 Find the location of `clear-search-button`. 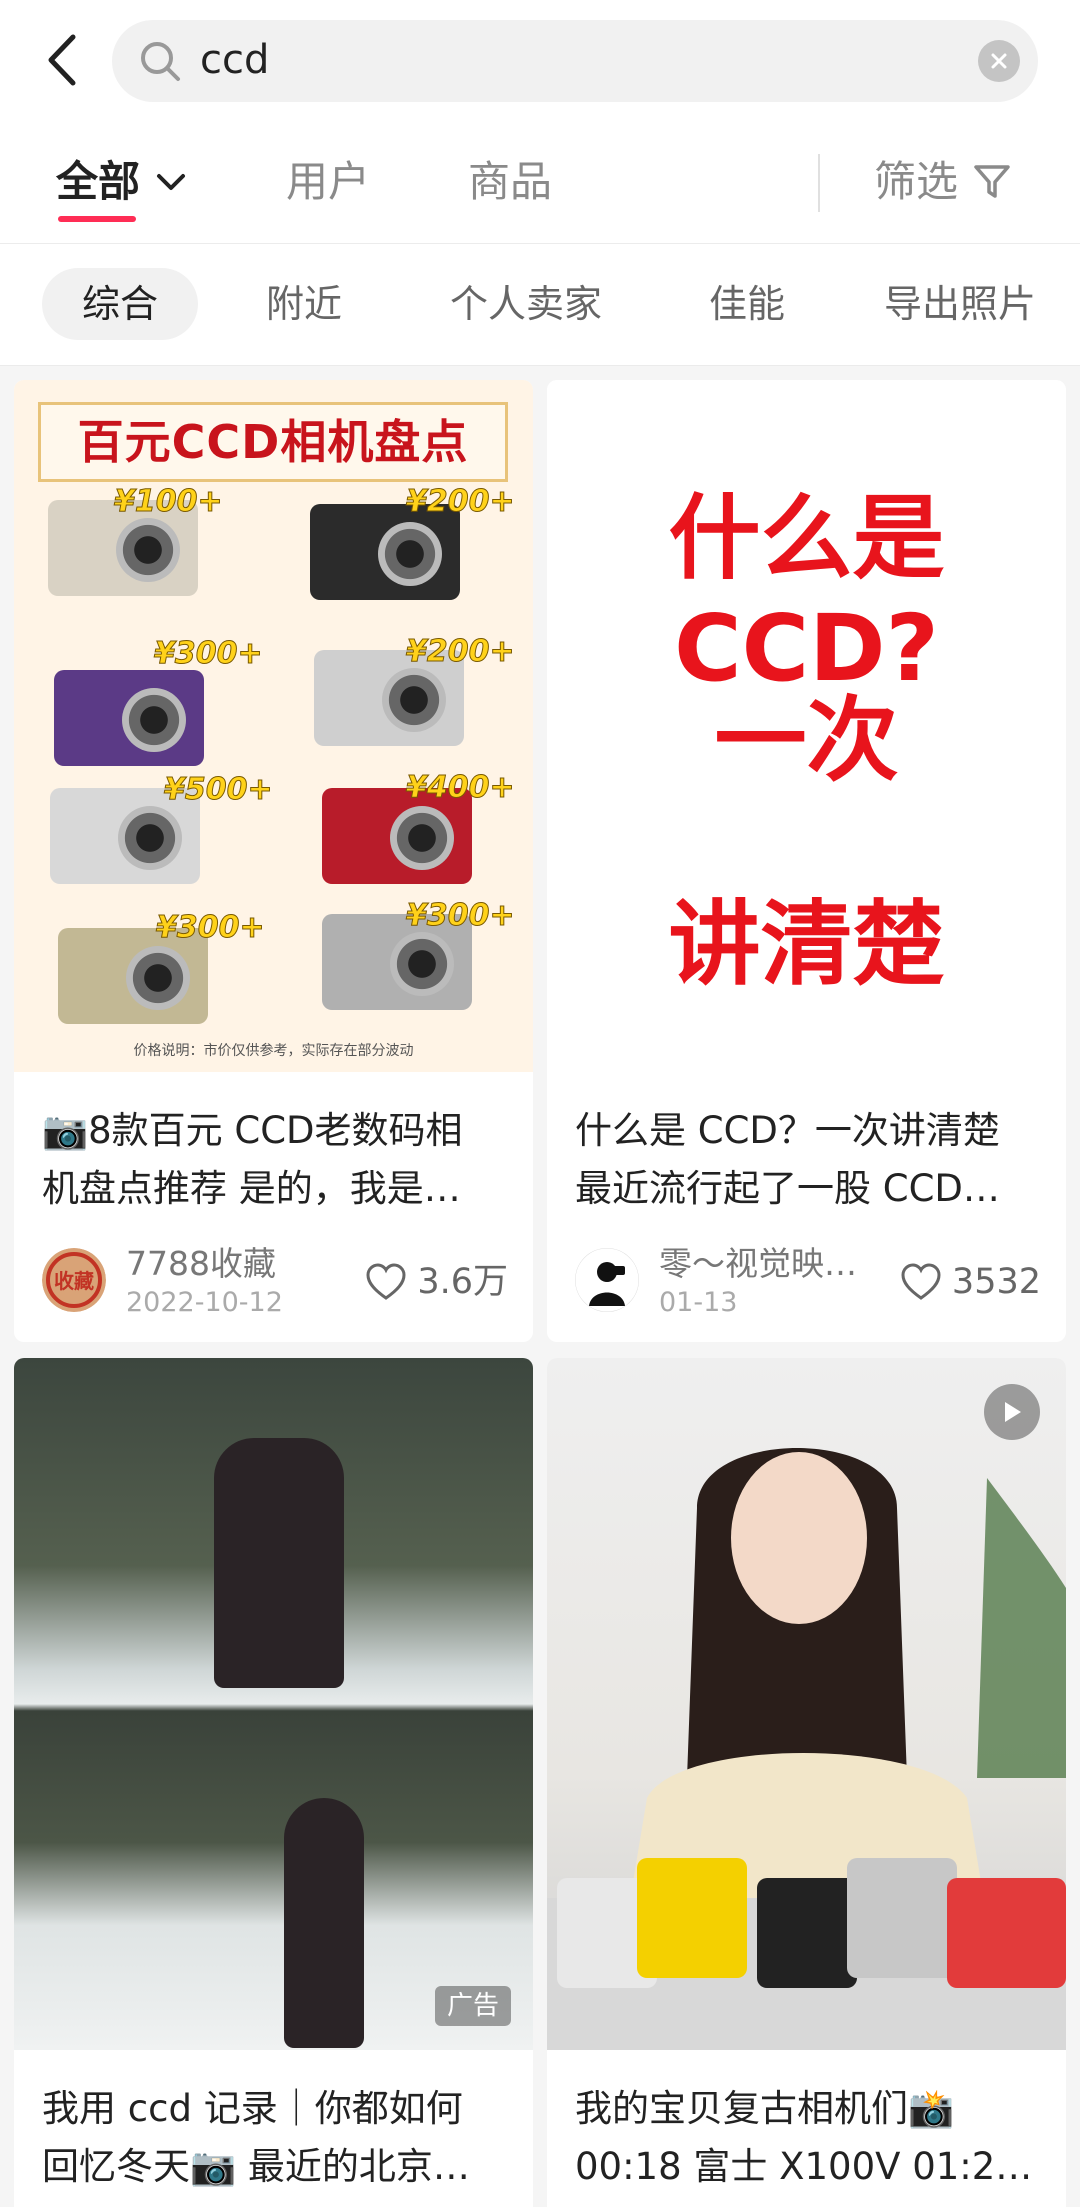

clear-search-button is located at coordinates (999, 61).